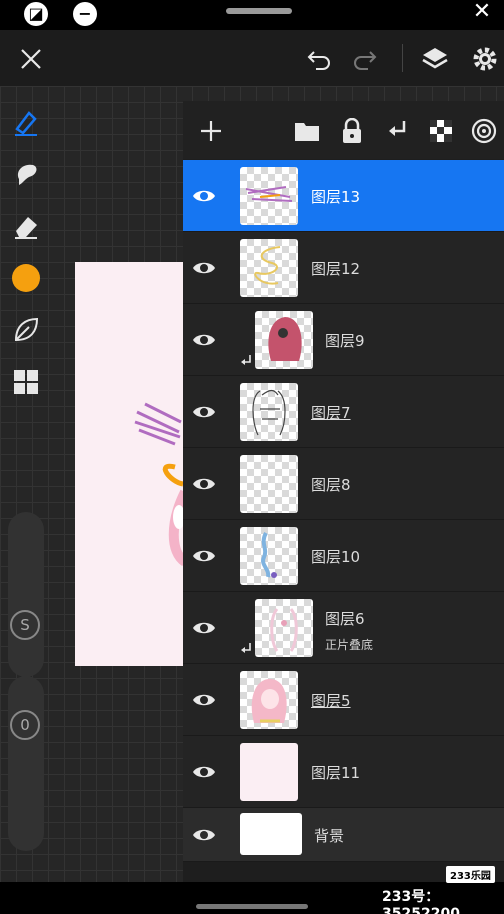 Image resolution: width=504 pixels, height=914 pixels. Describe the element at coordinates (31, 59) in the screenshot. I see `close-icon` at that location.